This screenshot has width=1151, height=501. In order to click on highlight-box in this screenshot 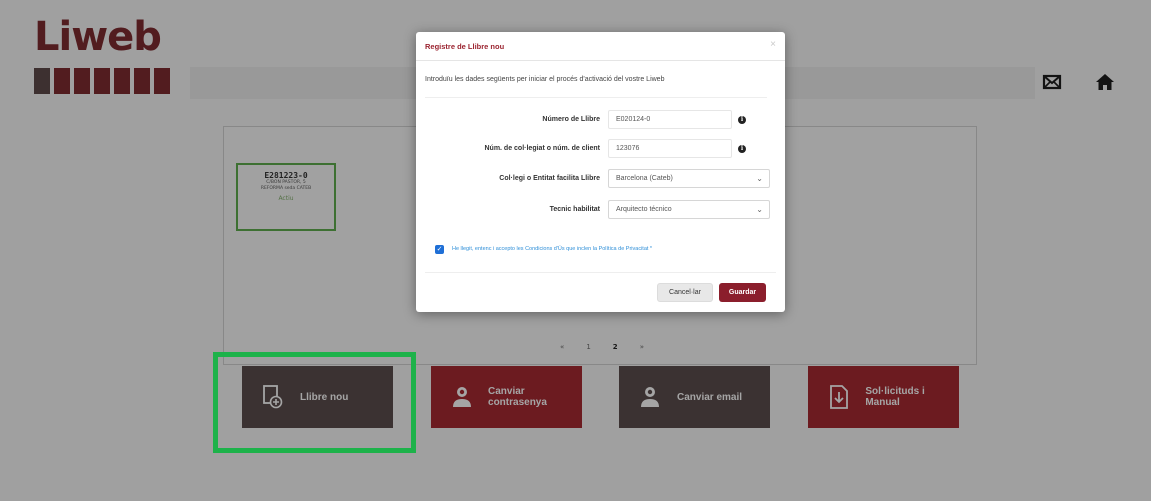, I will do `click(314, 402)`.